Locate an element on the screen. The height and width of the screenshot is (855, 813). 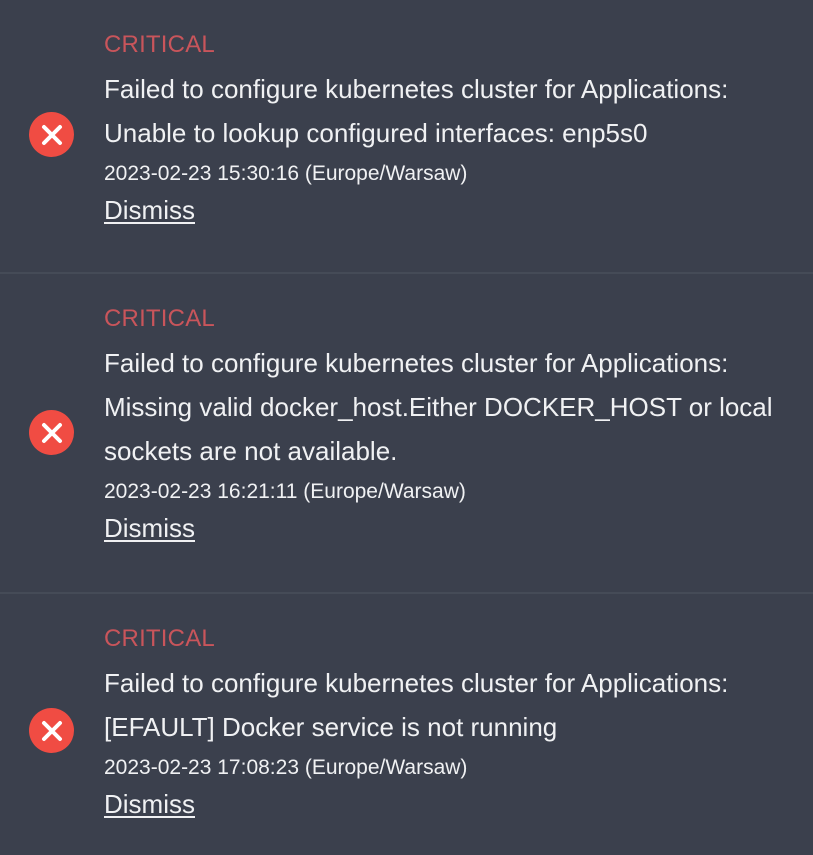
alert-datetime: 2023-02-23 16:21:11 (Europe/Warsaw) is located at coordinates (285, 491).